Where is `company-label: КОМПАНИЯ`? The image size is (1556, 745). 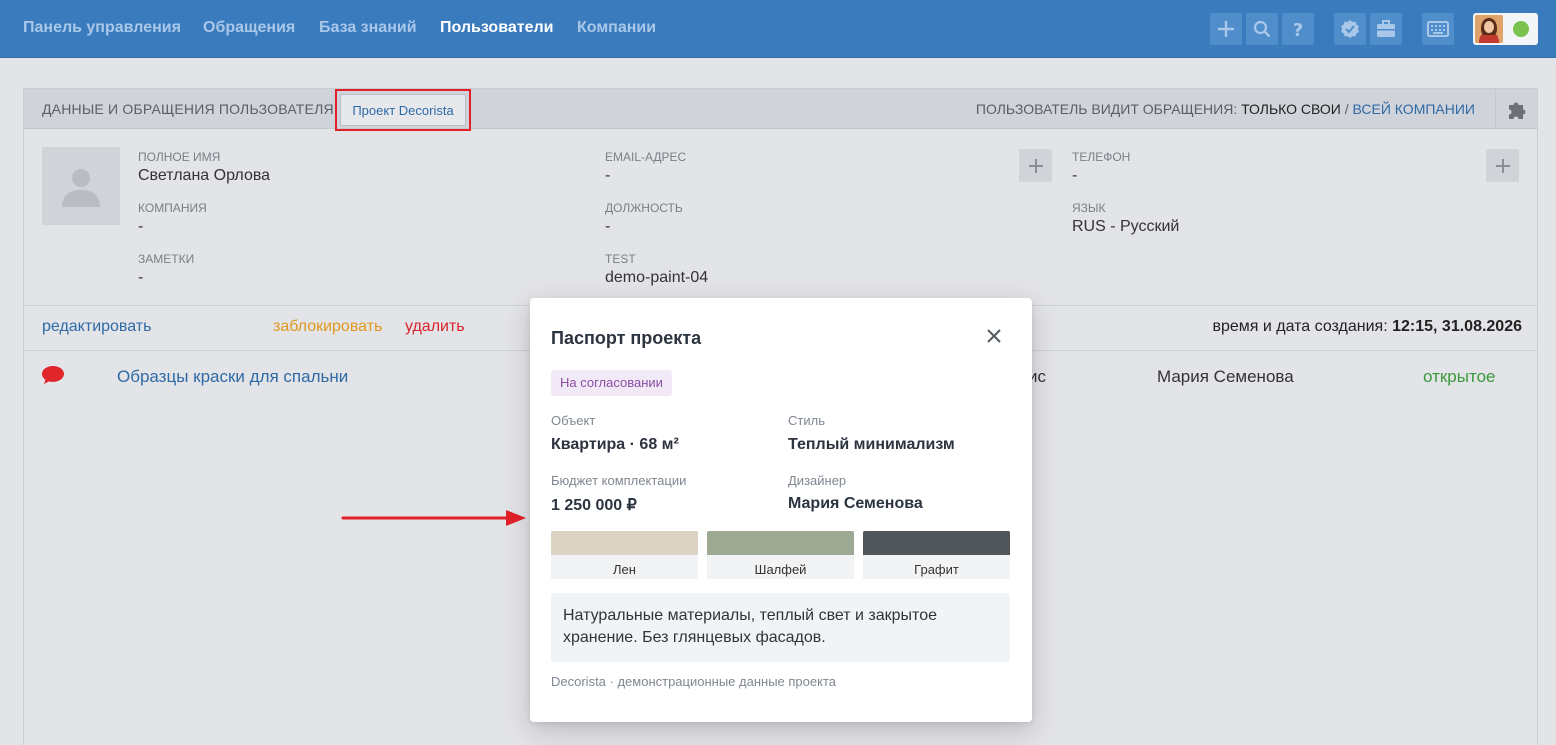 company-label: КОМПАНИЯ is located at coordinates (172, 208).